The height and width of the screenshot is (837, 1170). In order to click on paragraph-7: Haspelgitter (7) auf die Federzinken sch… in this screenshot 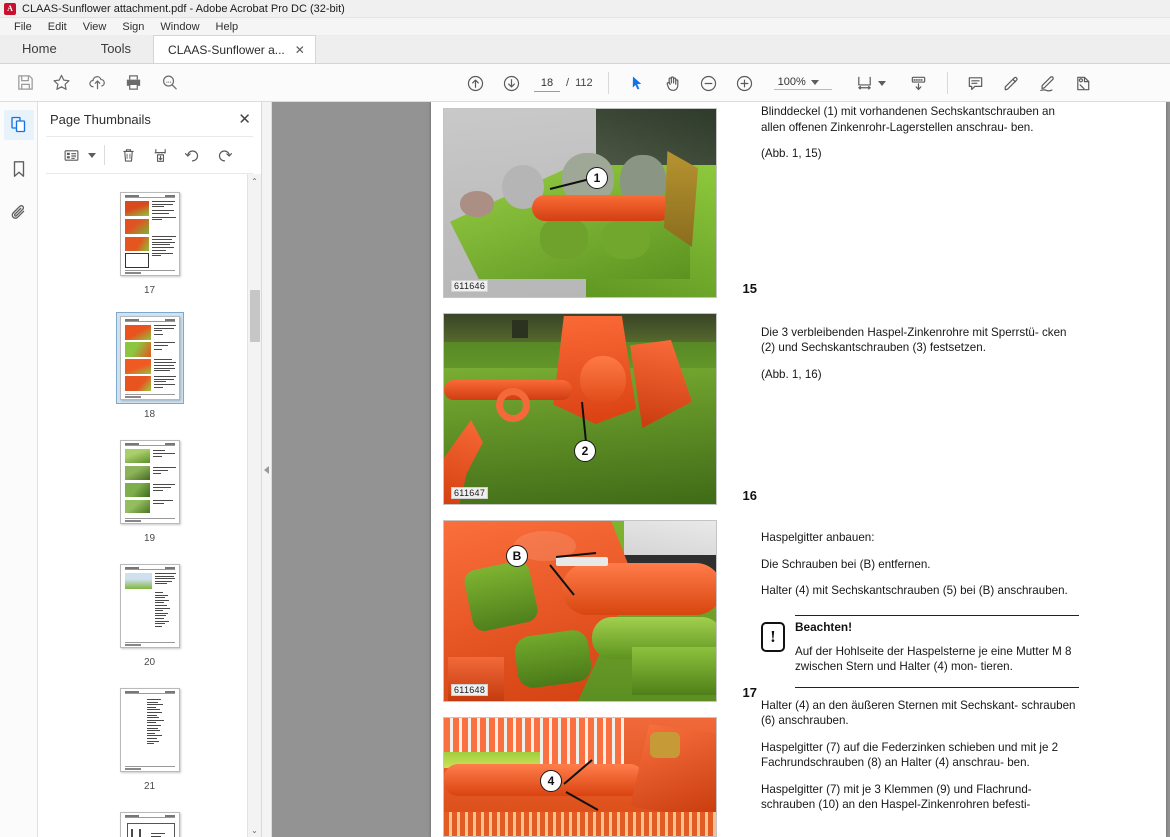, I will do `click(910, 755)`.